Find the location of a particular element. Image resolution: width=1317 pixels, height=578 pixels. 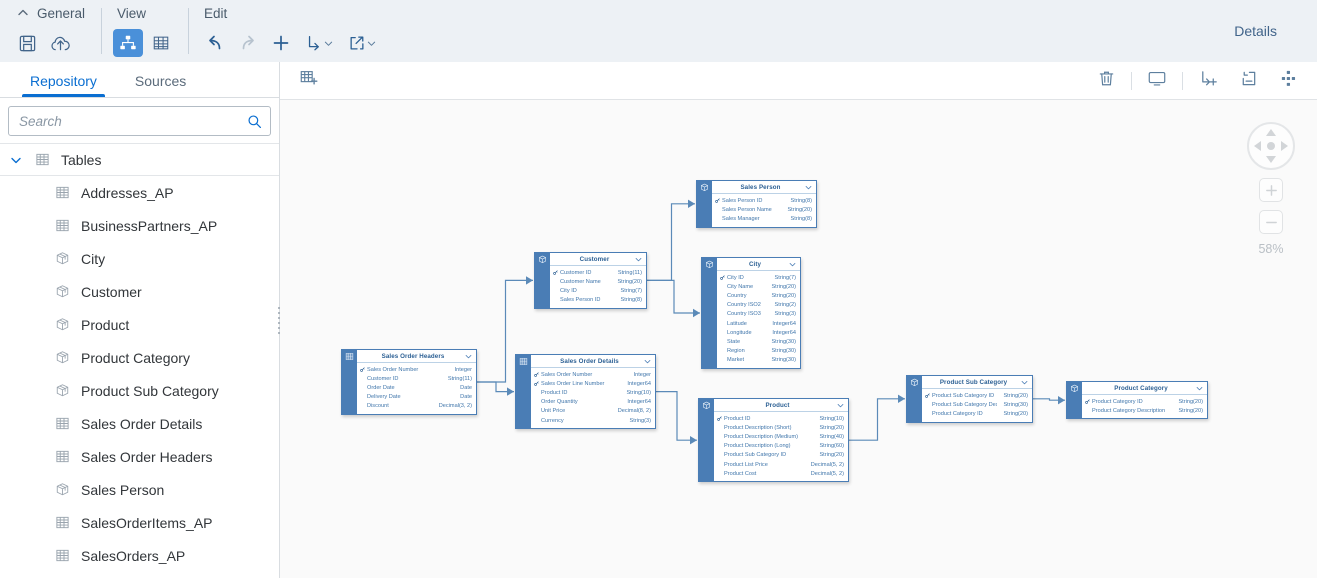

entity-node-header: Product Sub Category is located at coordinates (977, 382).